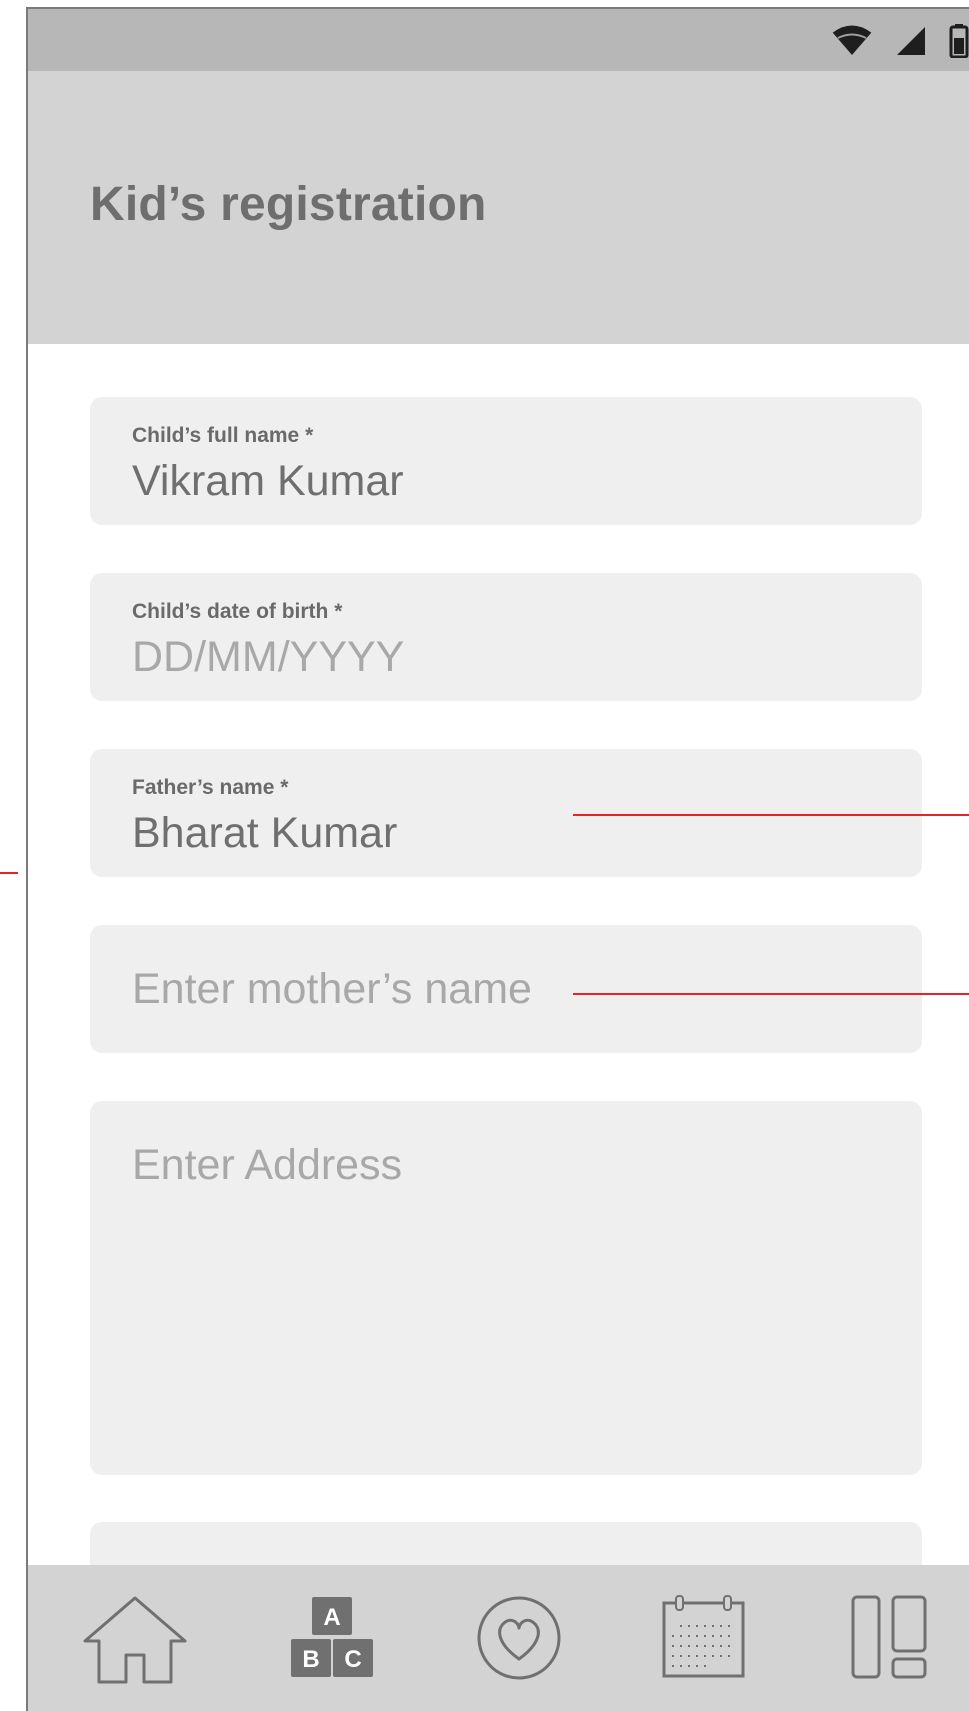 Image resolution: width=969 pixels, height=1711 pixels. I want to click on bottom-nav: A B C, so click(497, 1638).